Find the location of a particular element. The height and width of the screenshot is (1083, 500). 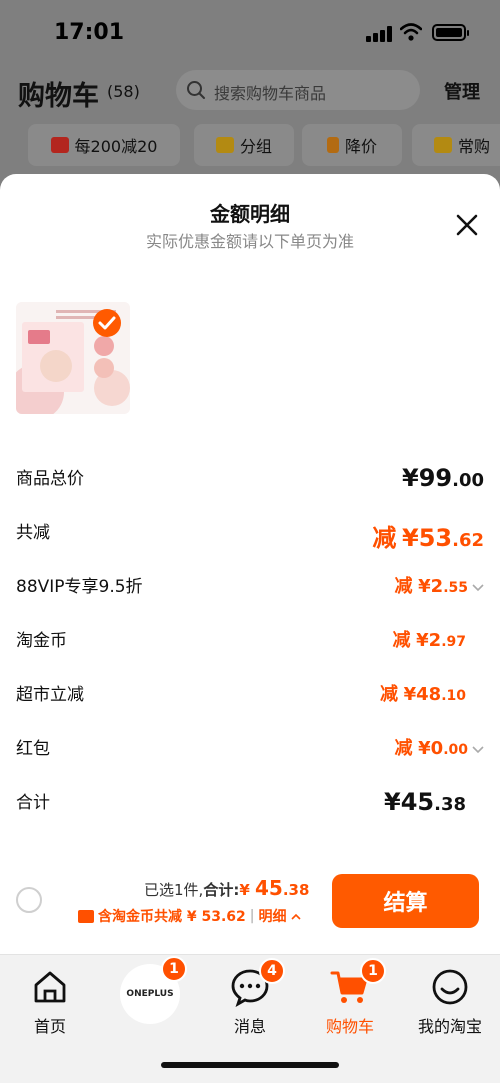

select-all-radio is located at coordinates (29, 900).